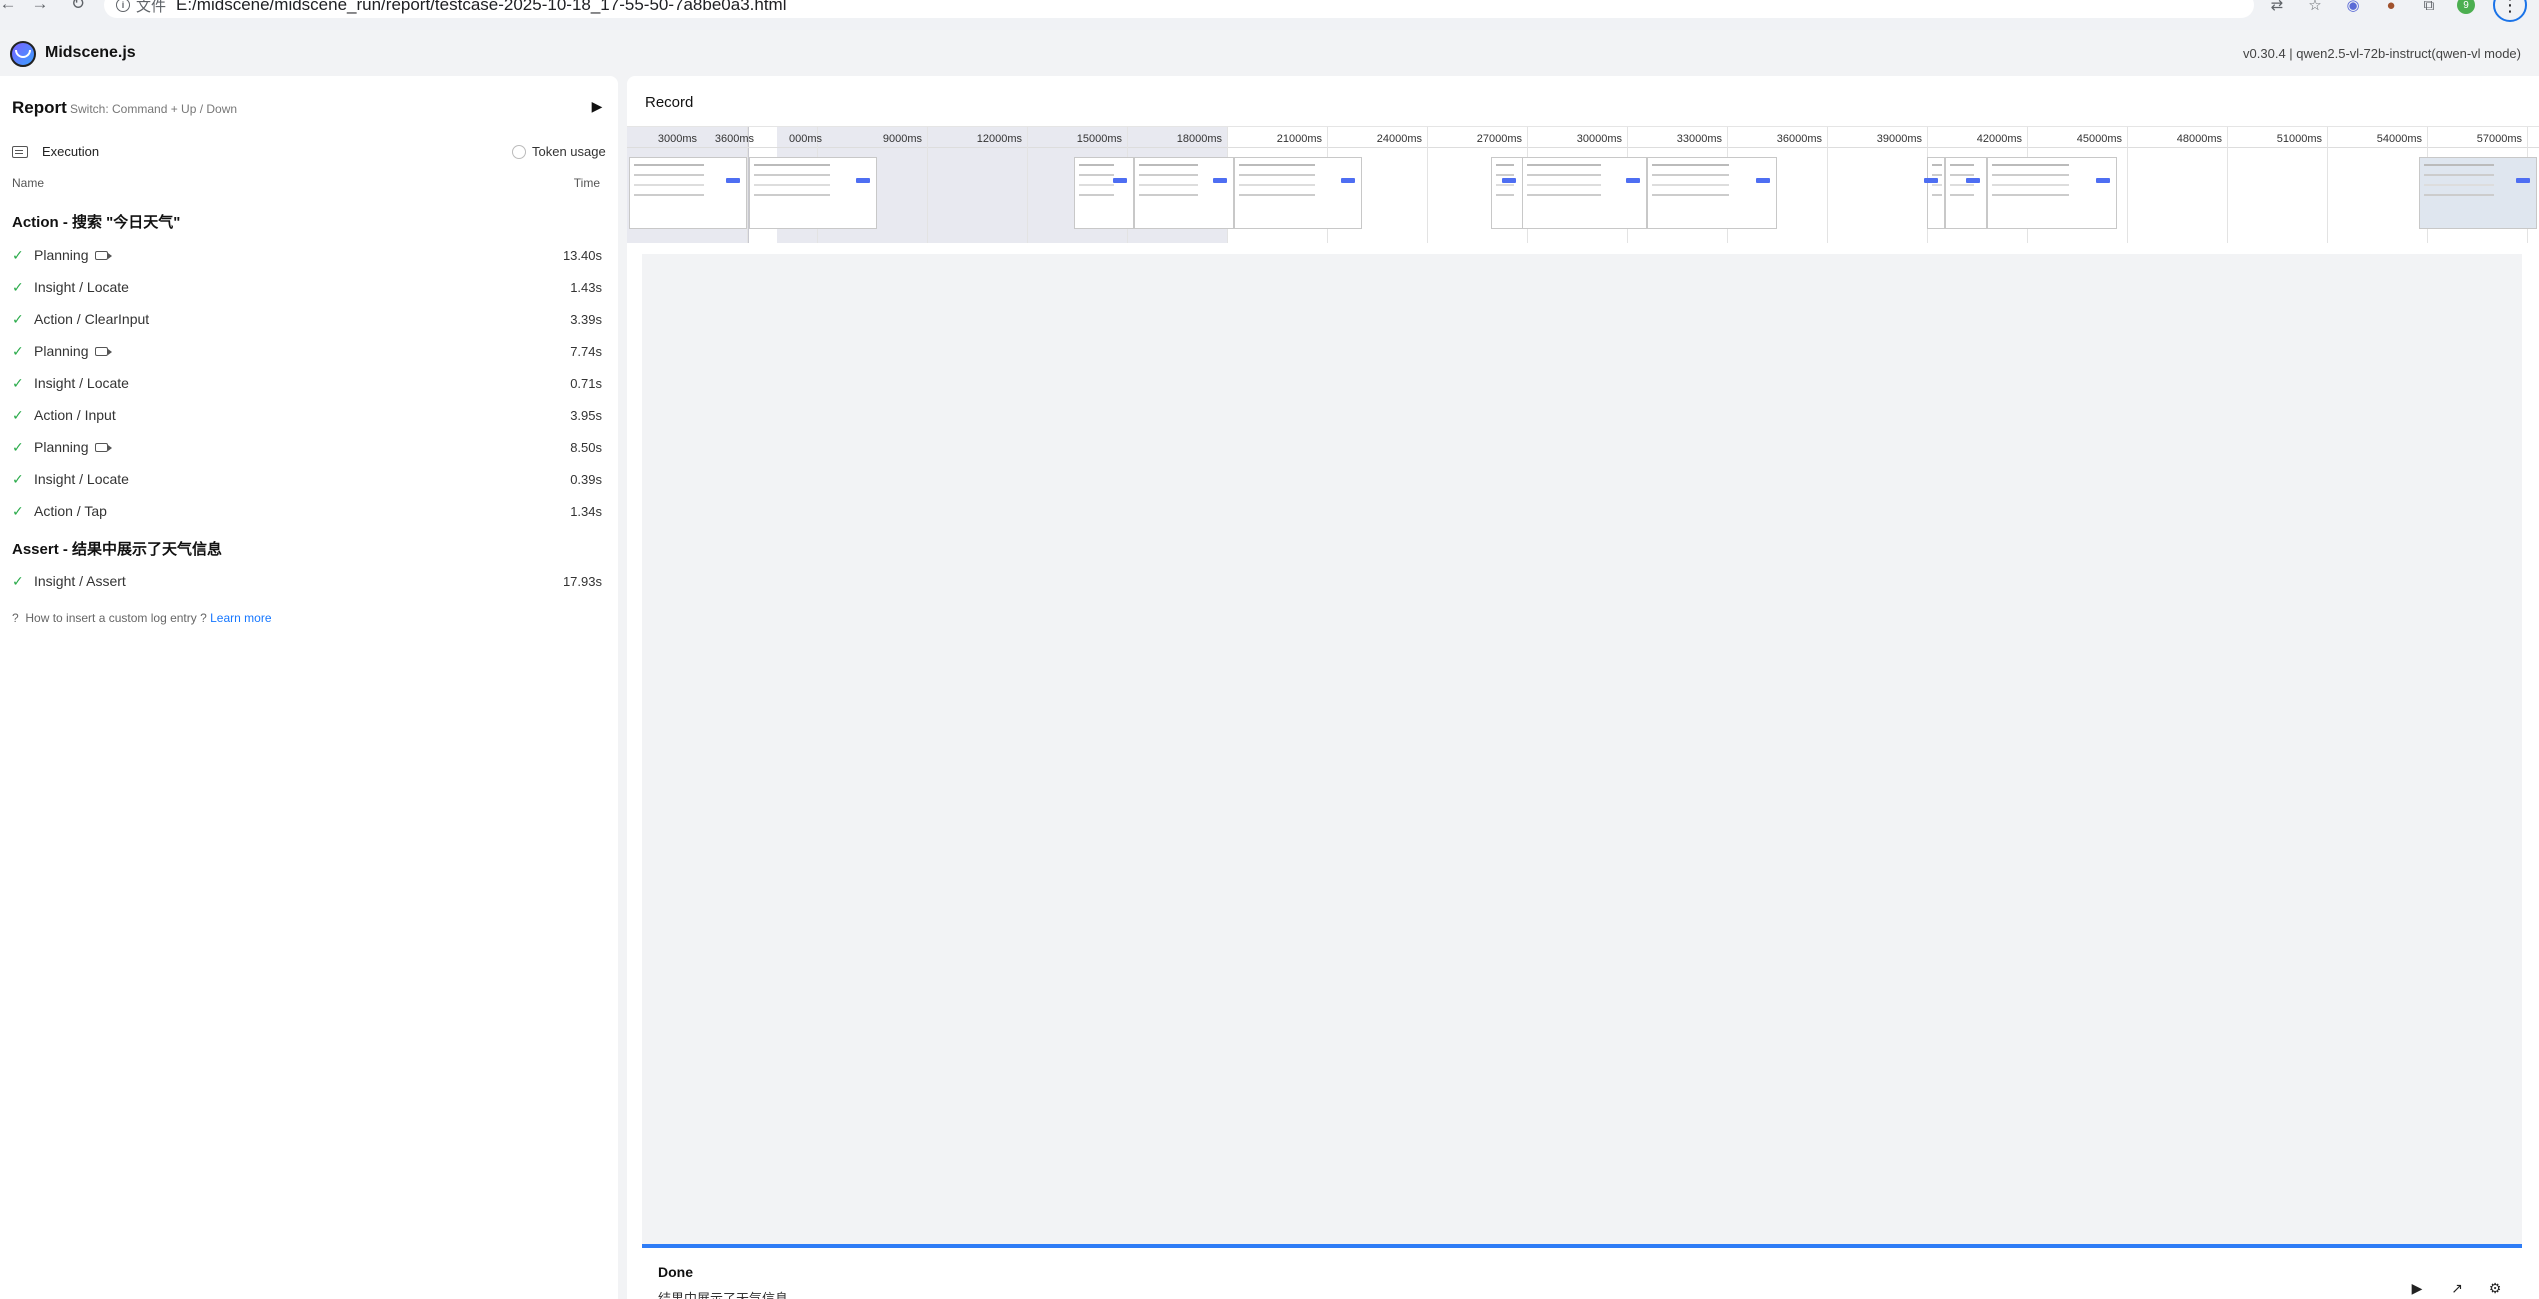 This screenshot has width=2539, height=1299. I want to click on token-usage-radio, so click(519, 151).